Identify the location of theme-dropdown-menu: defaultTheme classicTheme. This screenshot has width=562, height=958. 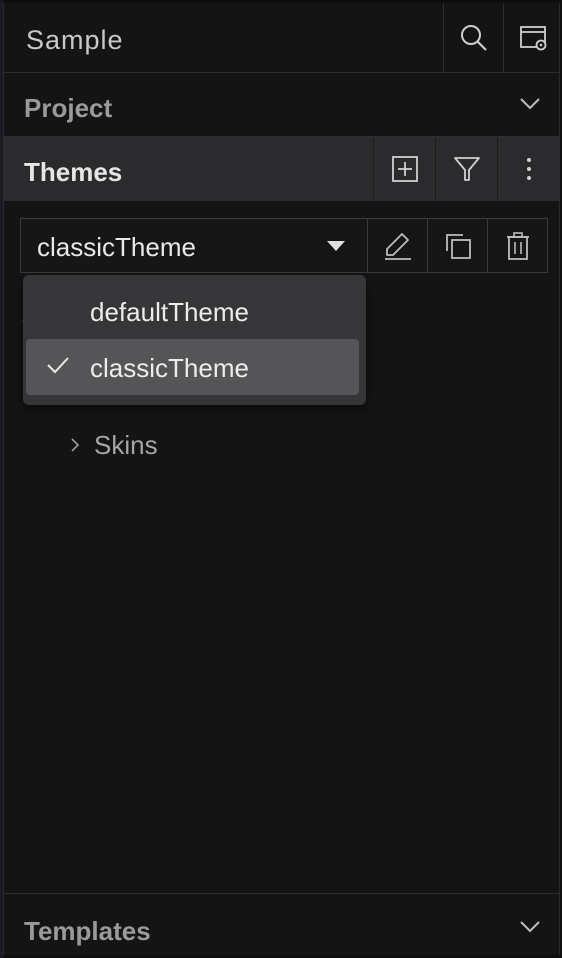
(194, 340).